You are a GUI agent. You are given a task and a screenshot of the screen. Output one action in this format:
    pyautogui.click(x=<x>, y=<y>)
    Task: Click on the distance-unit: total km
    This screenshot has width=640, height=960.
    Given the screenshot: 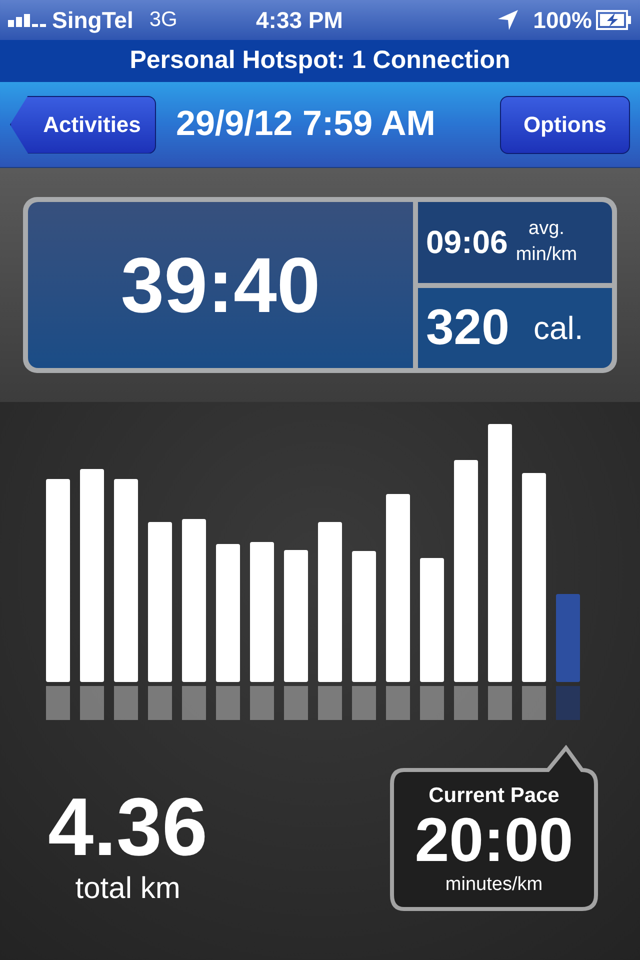 What is the action you would take?
    pyautogui.click(x=127, y=889)
    